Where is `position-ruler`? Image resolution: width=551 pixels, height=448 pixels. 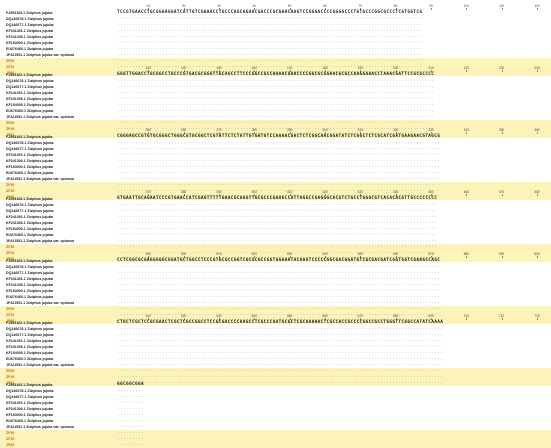
position-ruler is located at coordinates (329, 379).